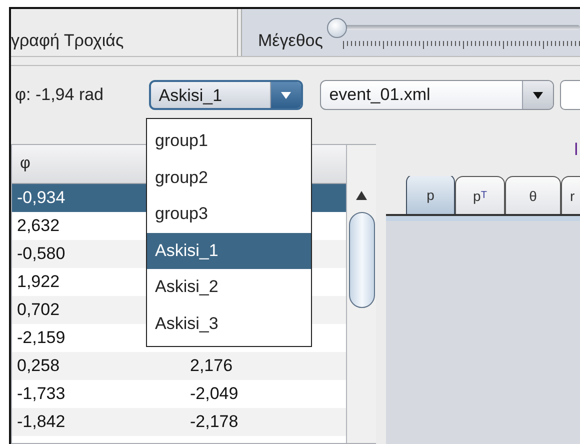 This screenshot has width=580, height=444. What do you see at coordinates (59, 95) in the screenshot?
I see `angle-readout: φ: -1,94 rad` at bounding box center [59, 95].